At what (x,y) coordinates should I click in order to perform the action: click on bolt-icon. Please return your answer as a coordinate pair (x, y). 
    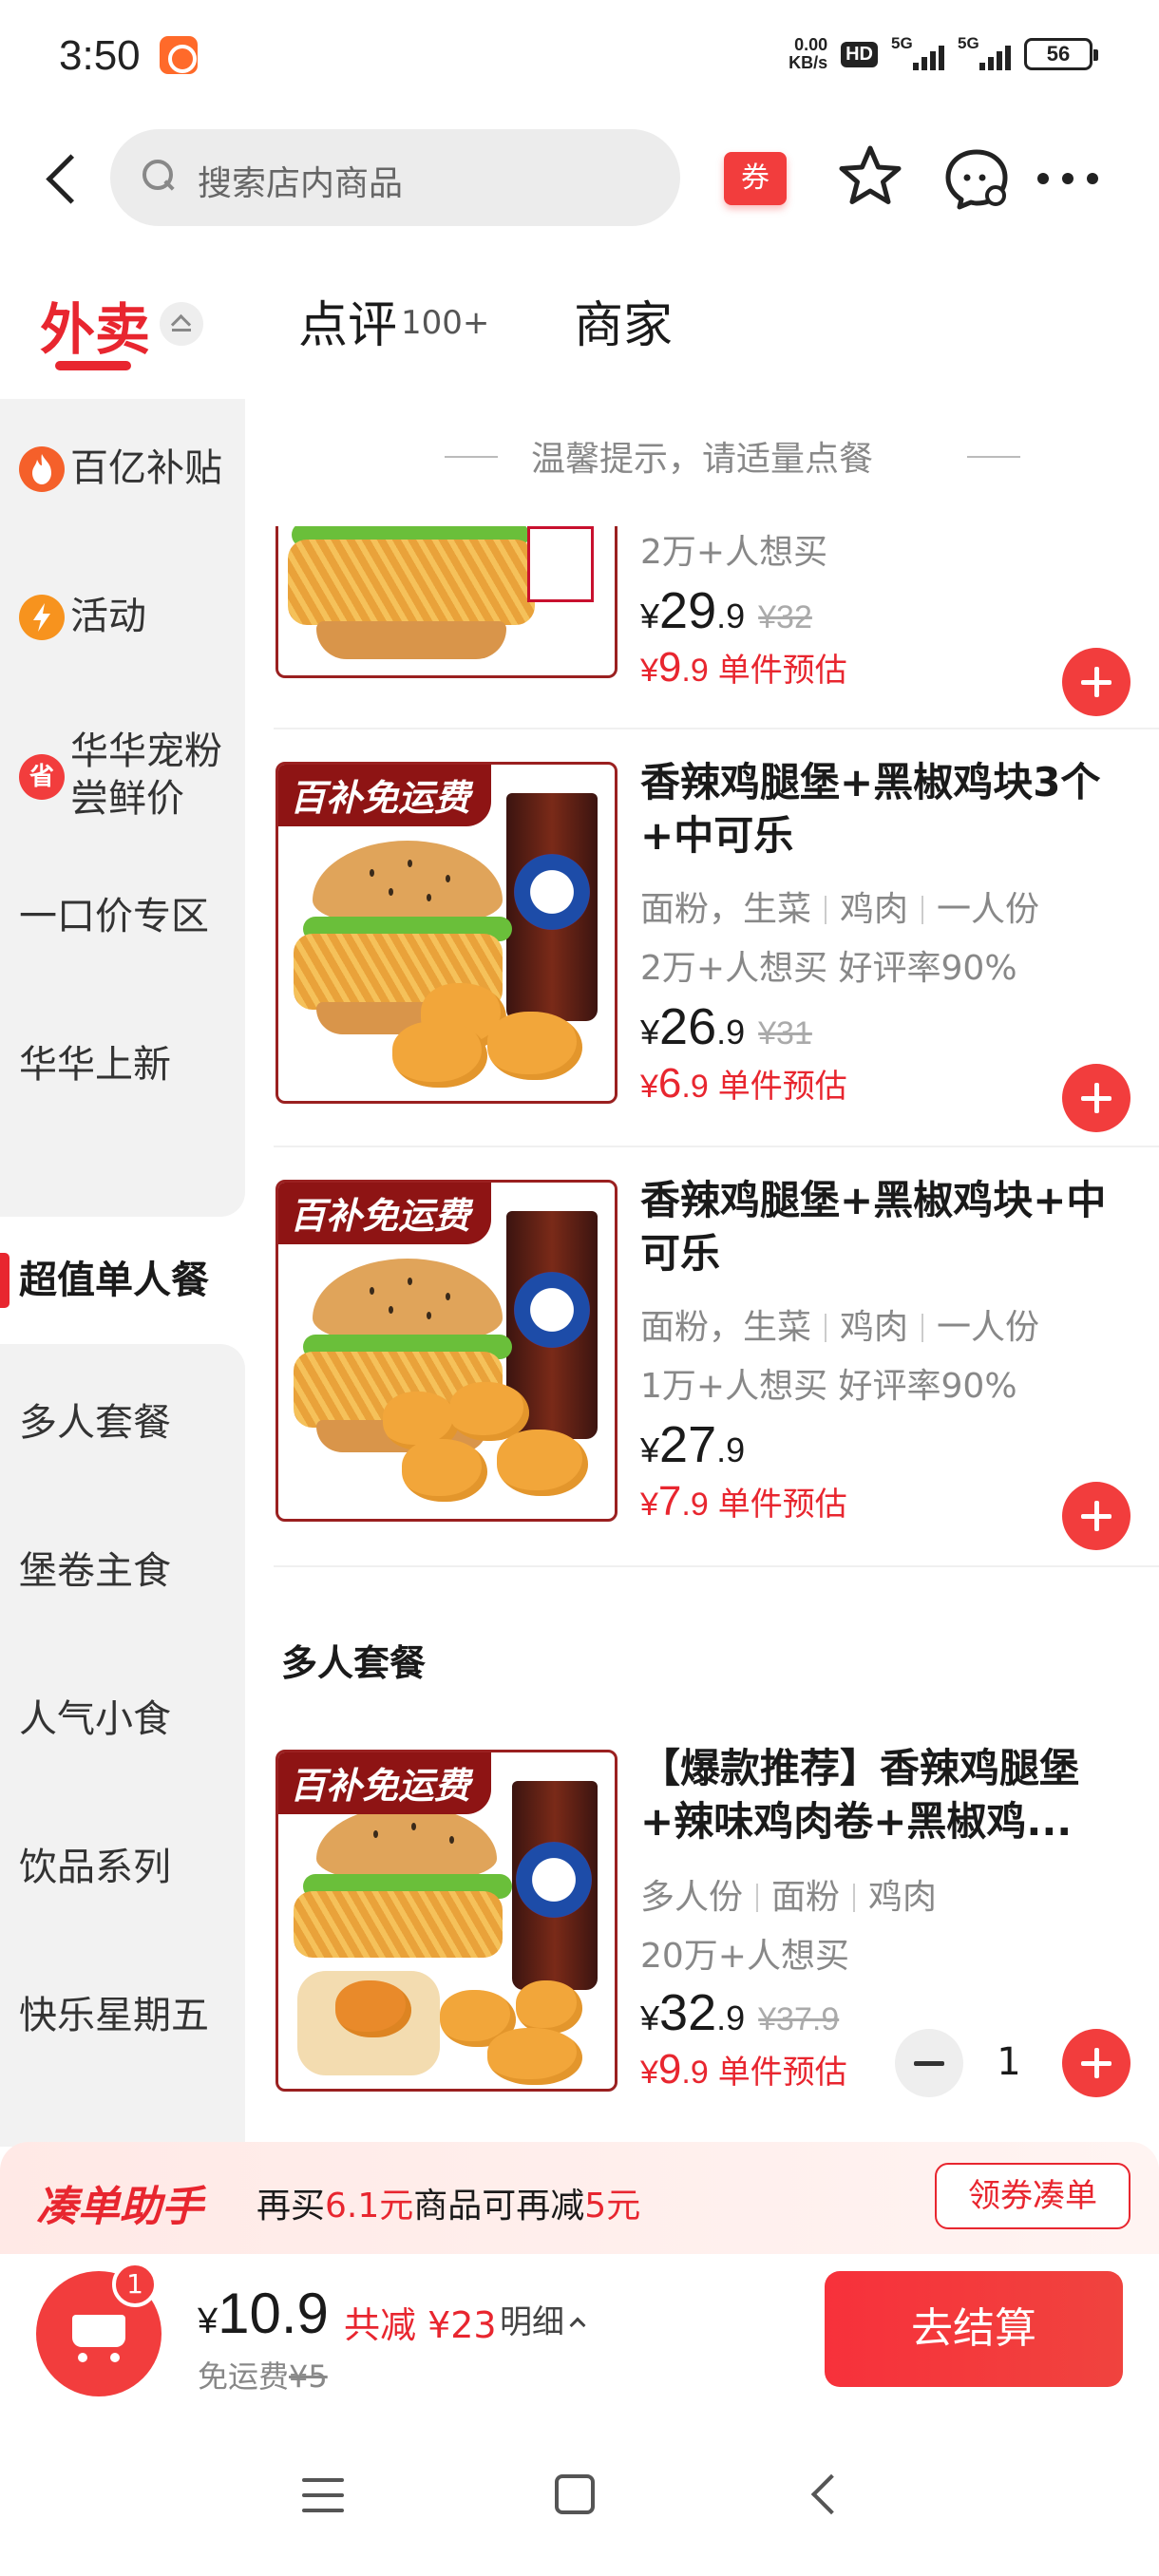
    Looking at the image, I should click on (42, 617).